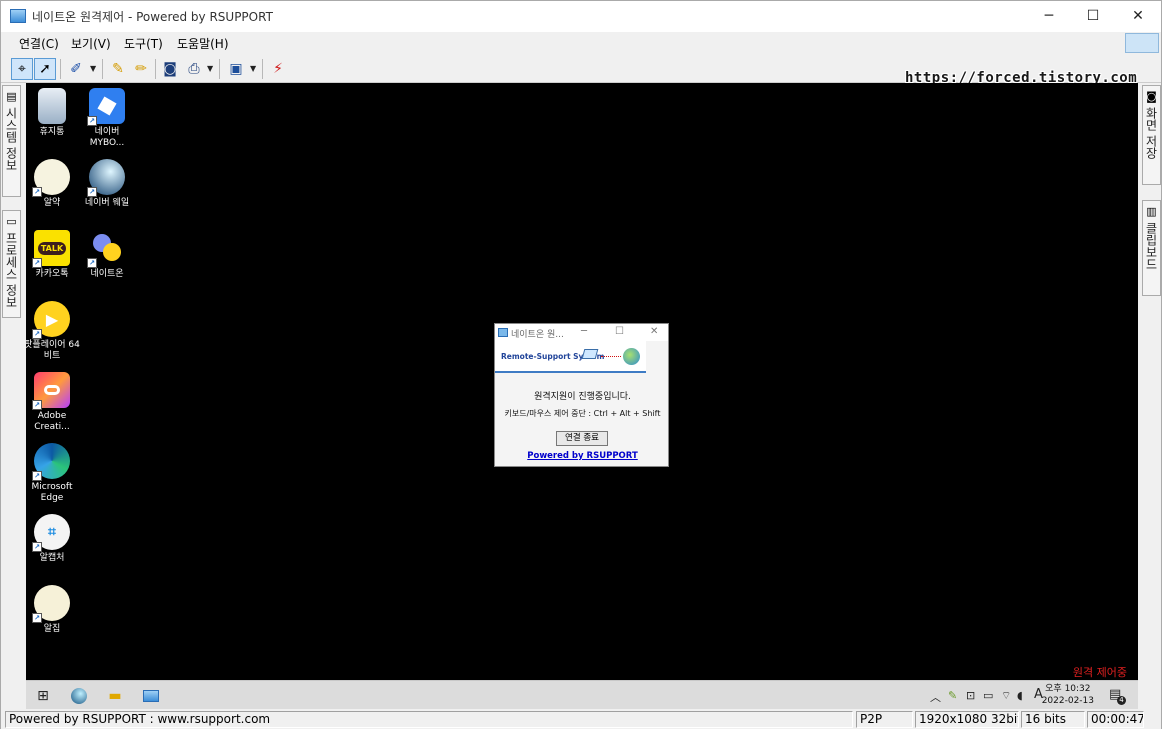 The image size is (1162, 729). Describe the element at coordinates (1053, 719) in the screenshot. I see `status-color-depth: 16 bits` at that location.